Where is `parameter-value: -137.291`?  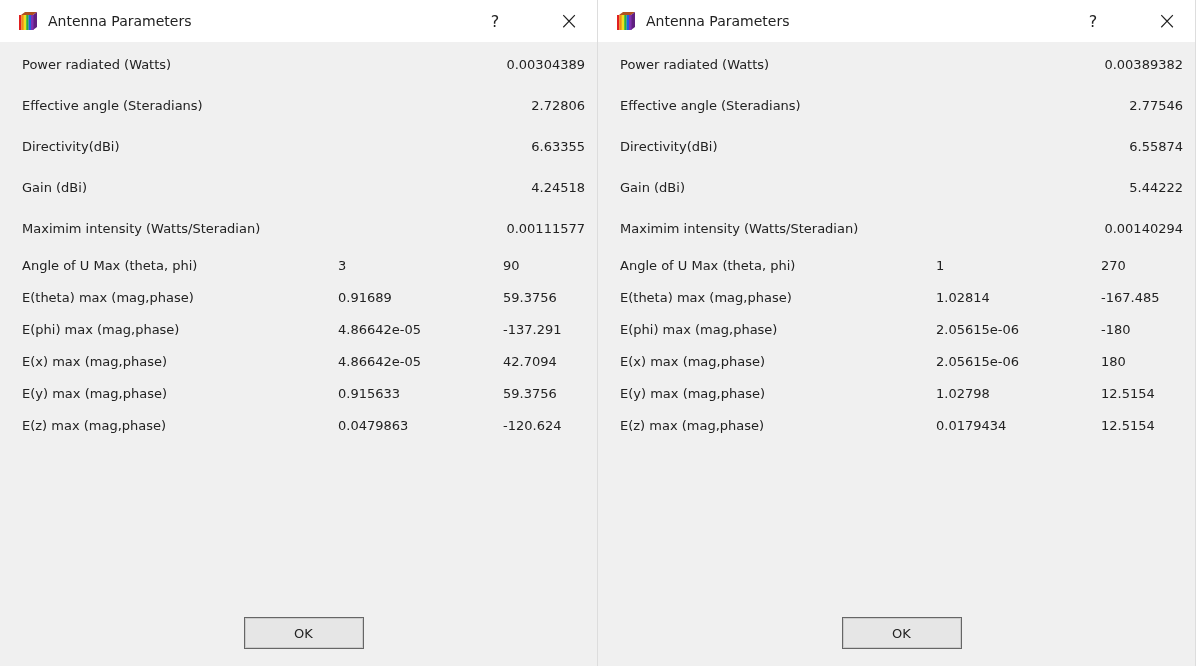 parameter-value: -137.291 is located at coordinates (532, 329).